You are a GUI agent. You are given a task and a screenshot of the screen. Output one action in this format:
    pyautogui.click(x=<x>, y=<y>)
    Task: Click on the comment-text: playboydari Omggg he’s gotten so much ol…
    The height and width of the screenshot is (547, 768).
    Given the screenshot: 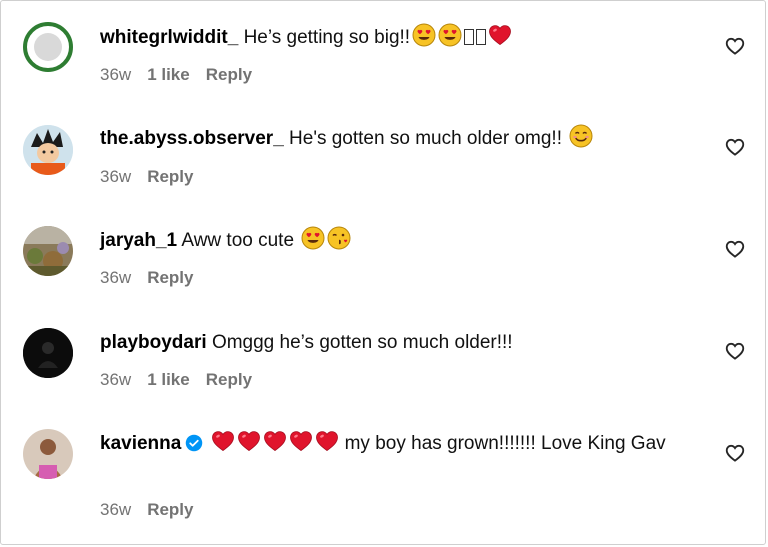 What is the action you would take?
    pyautogui.click(x=400, y=342)
    